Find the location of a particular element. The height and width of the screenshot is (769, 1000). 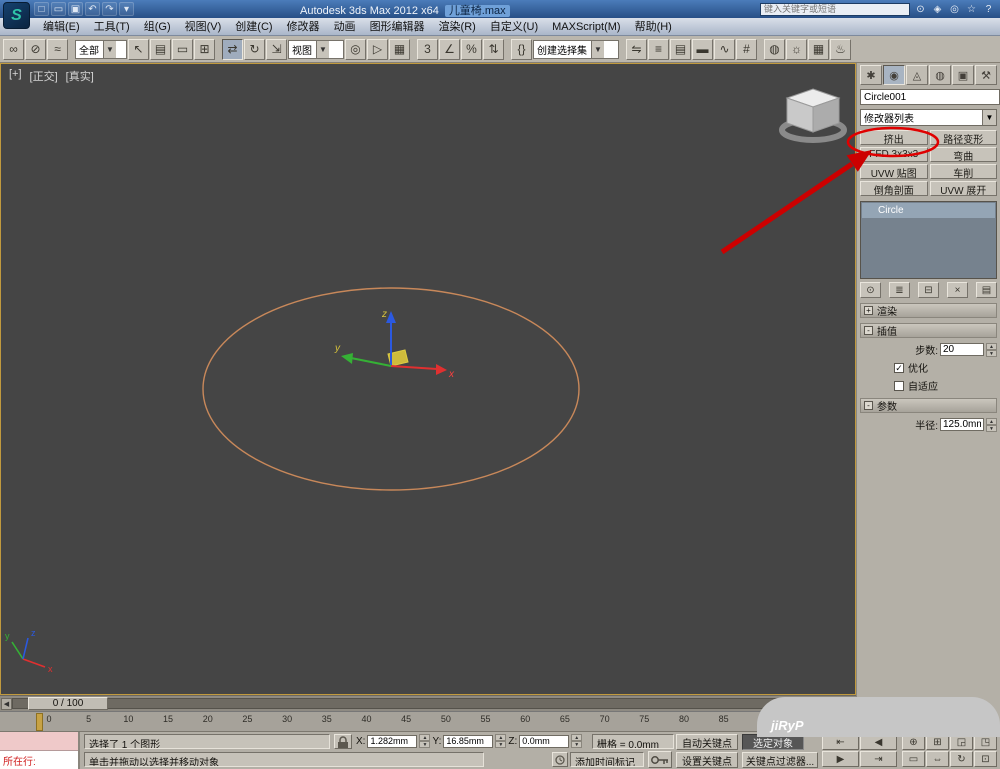

edit-named-selections-icon: {} is located at coordinates (521, 49).